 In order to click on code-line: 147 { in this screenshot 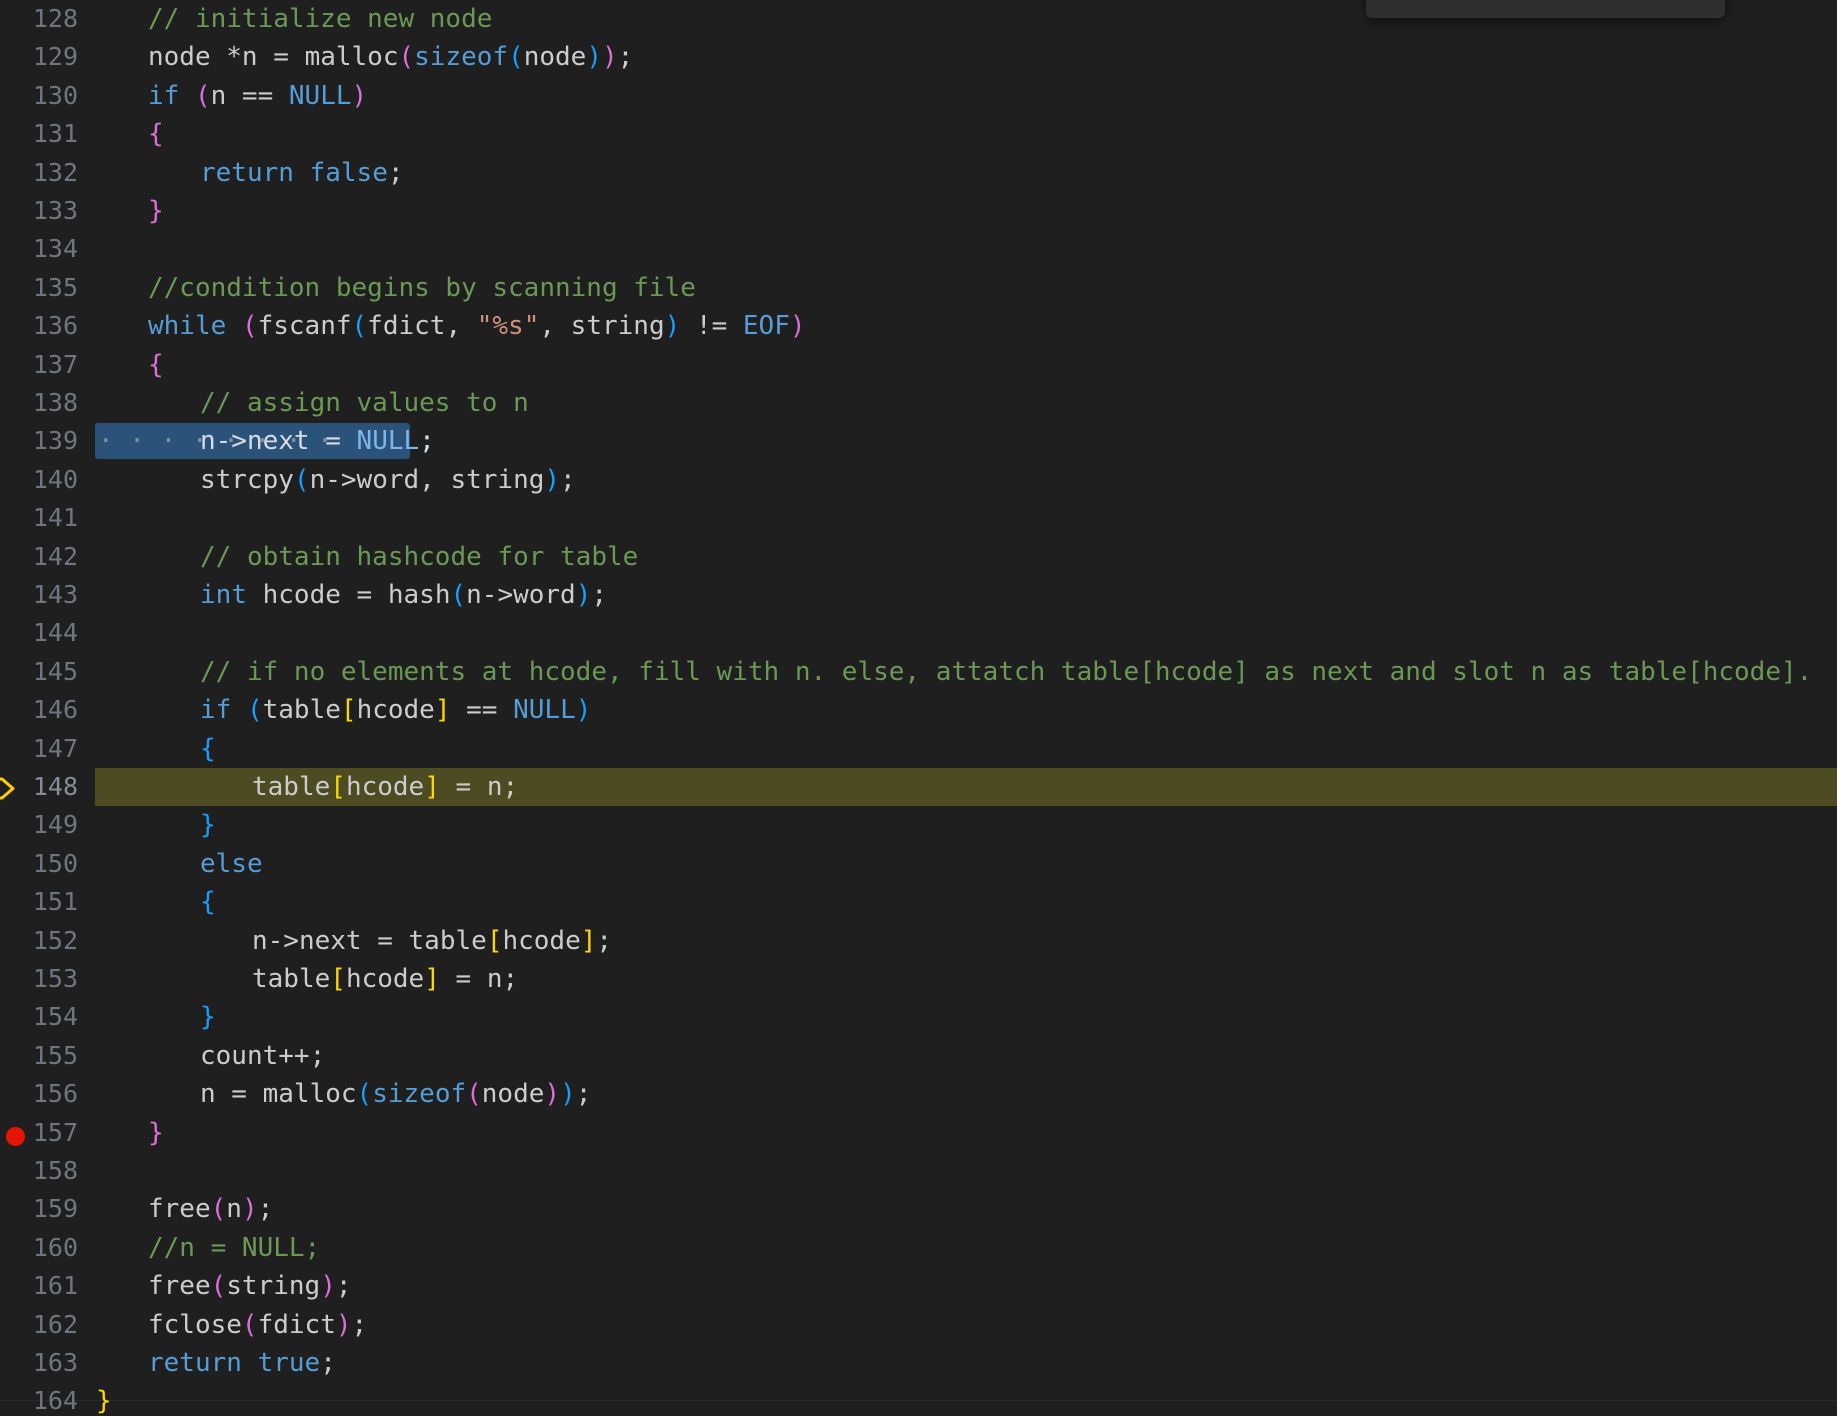, I will do `click(918, 749)`.